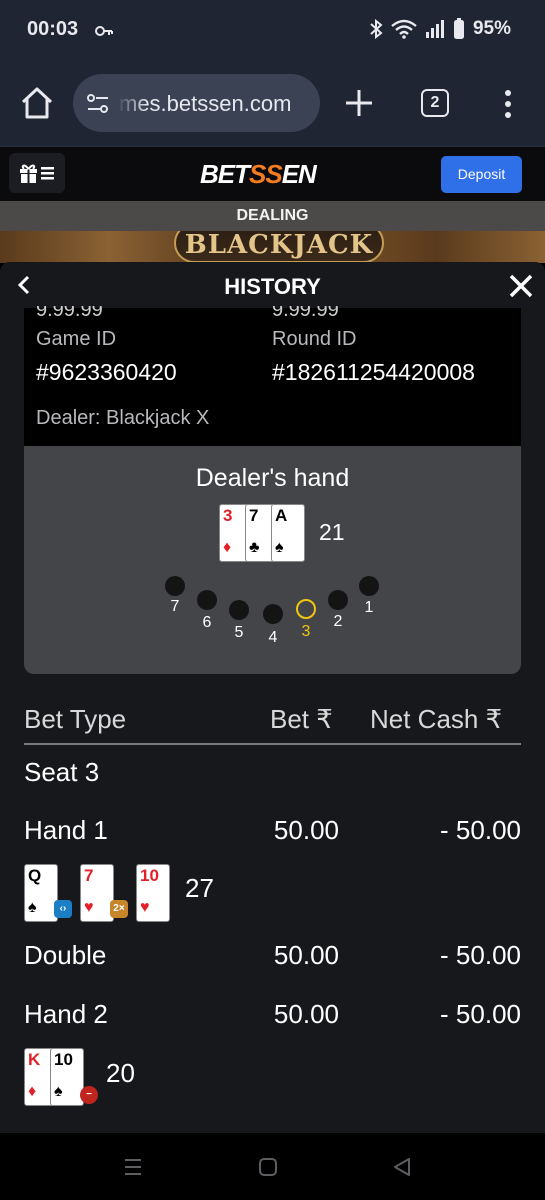  I want to click on back-nav-icon, so click(402, 1167).